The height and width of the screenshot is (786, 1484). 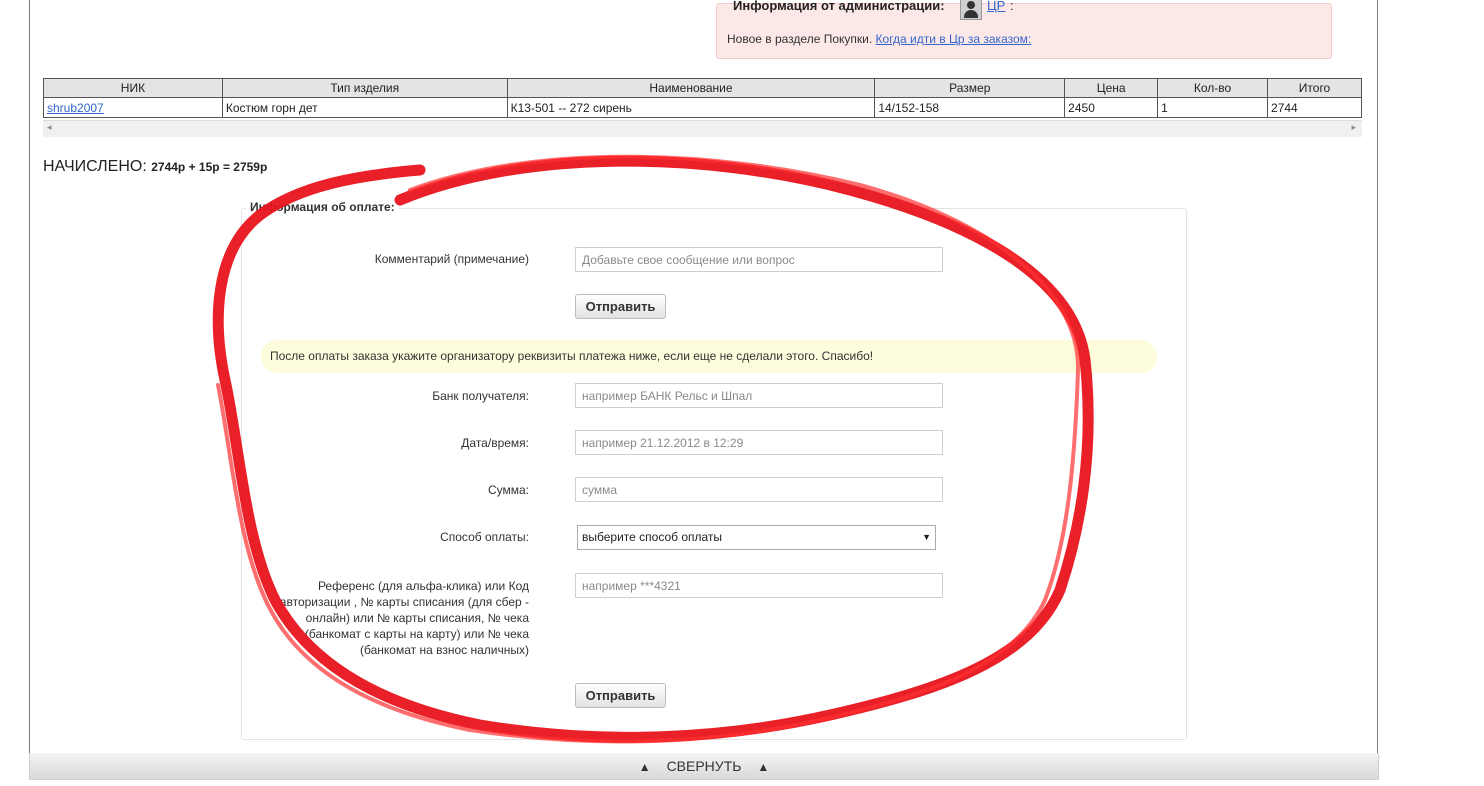 I want to click on column-header-name: Наименование, so click(x=691, y=88).